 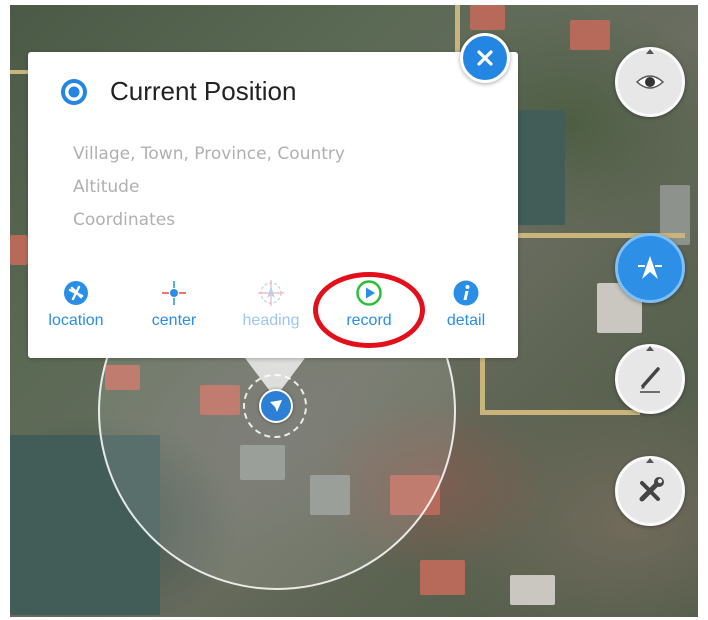 I want to click on location-button: location, so click(x=76, y=305).